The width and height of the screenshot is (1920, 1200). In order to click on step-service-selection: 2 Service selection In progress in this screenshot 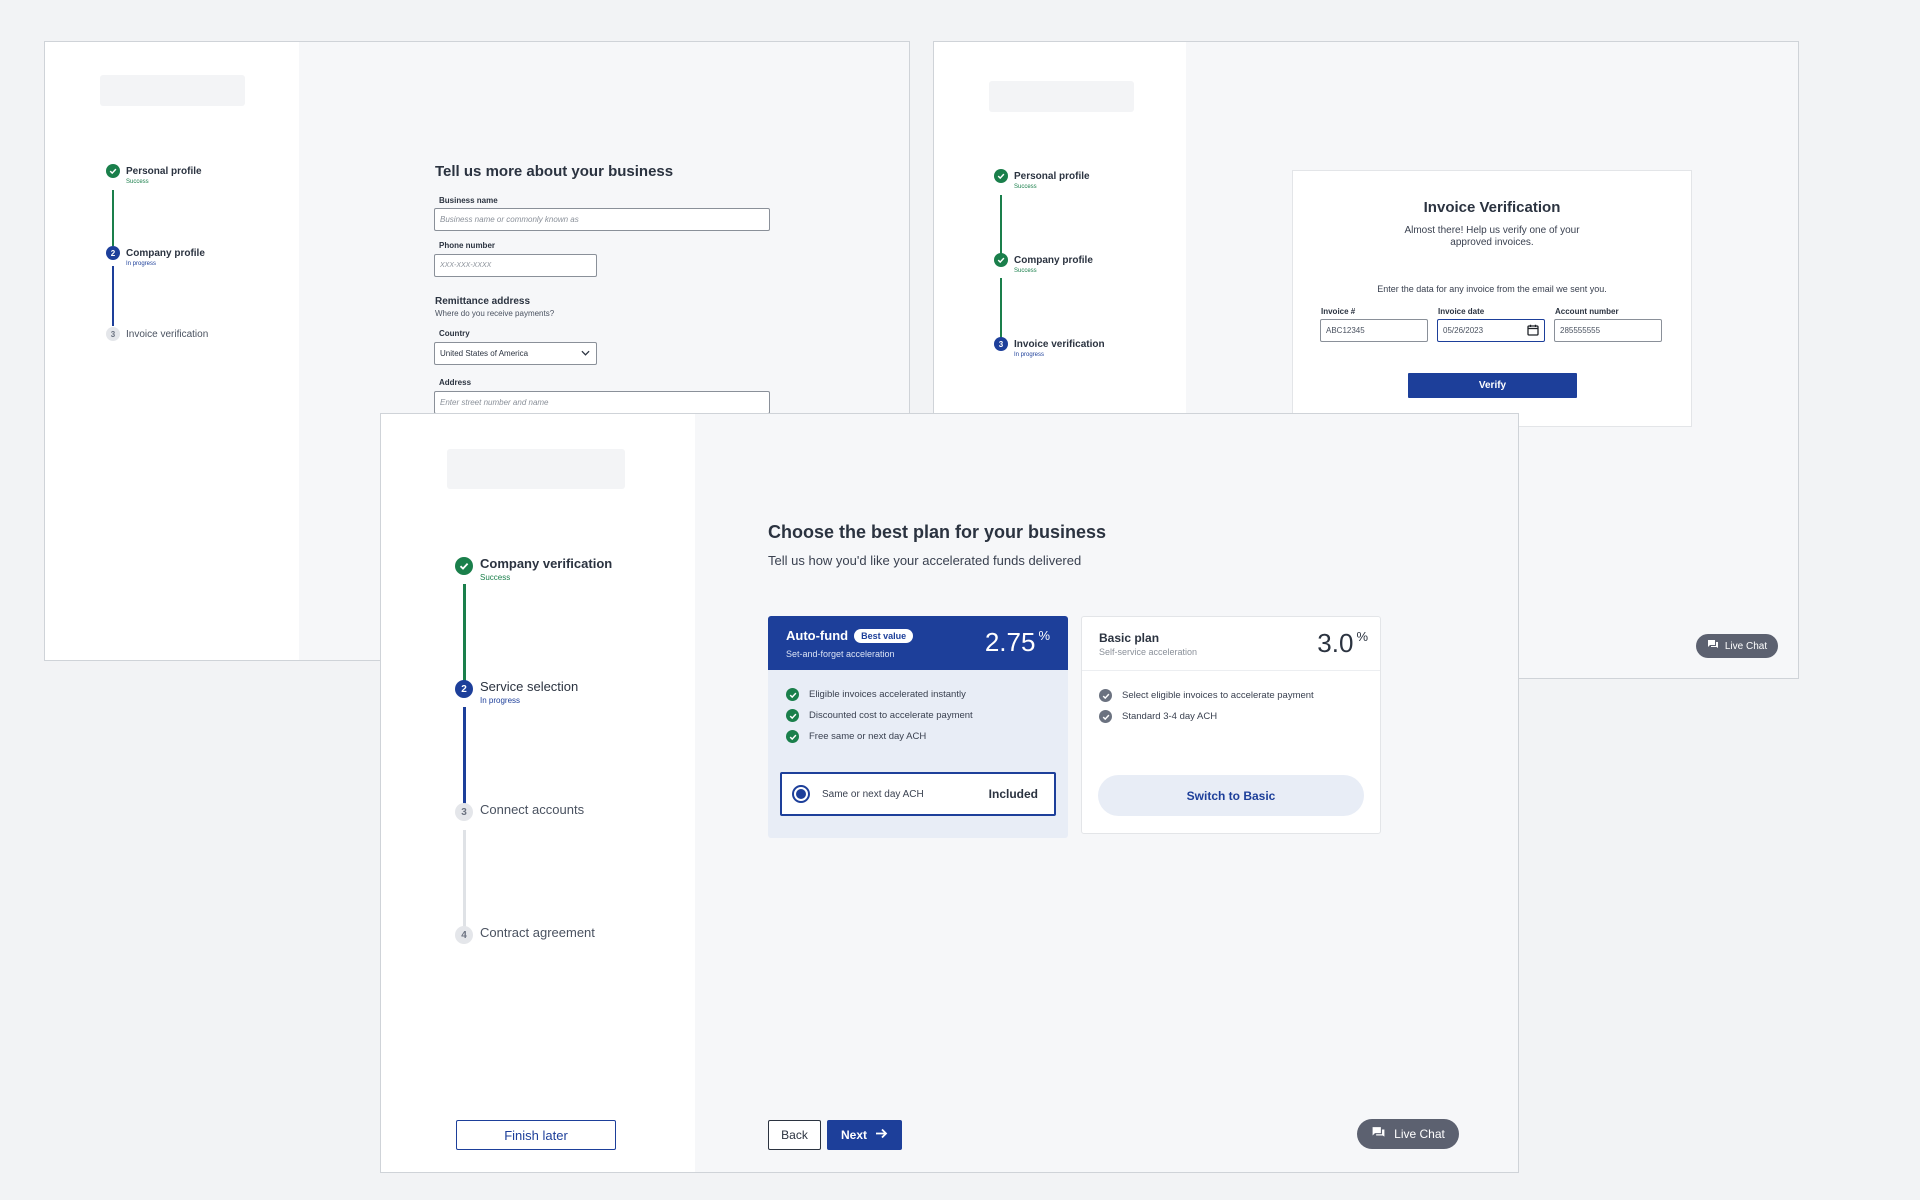, I will do `click(516, 694)`.